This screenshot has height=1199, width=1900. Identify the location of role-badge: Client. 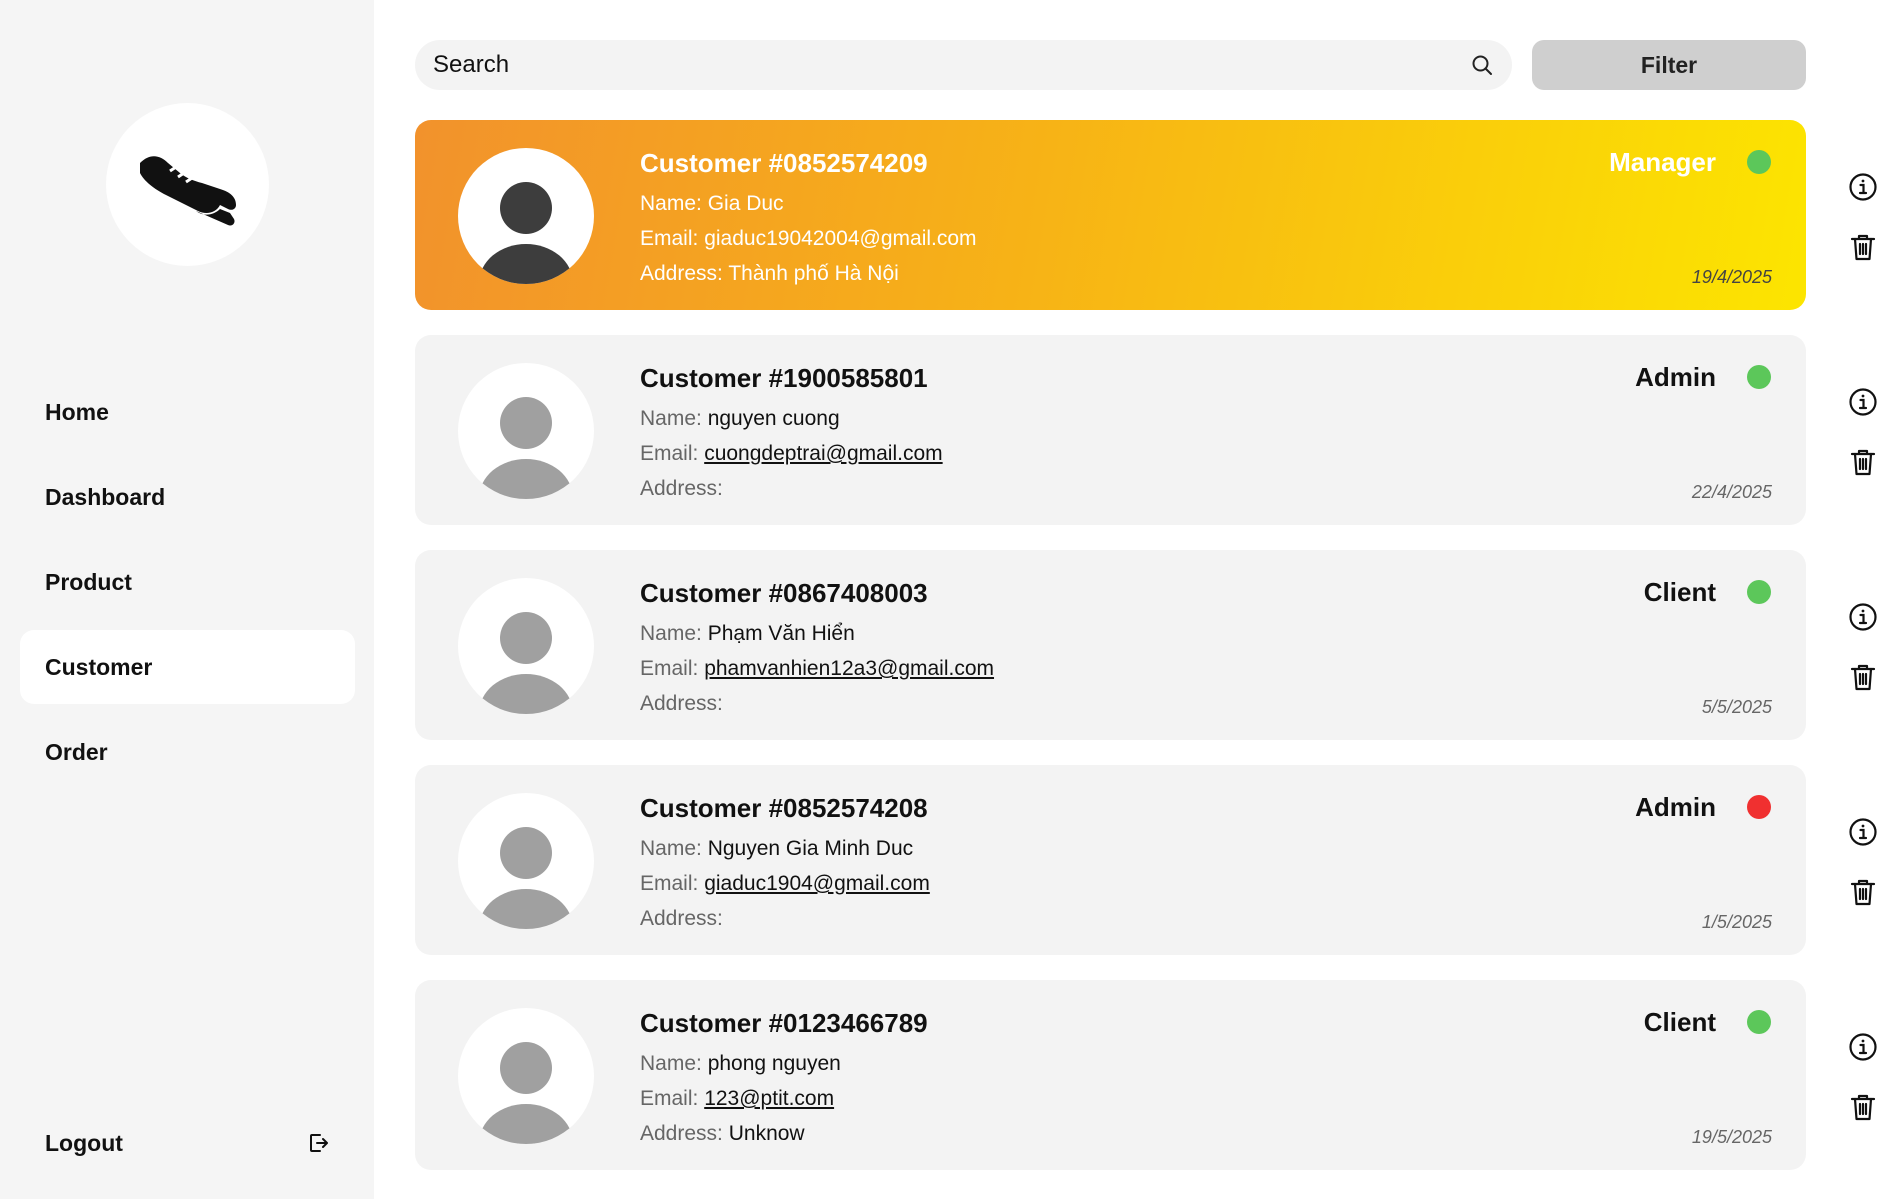
(1679, 1022).